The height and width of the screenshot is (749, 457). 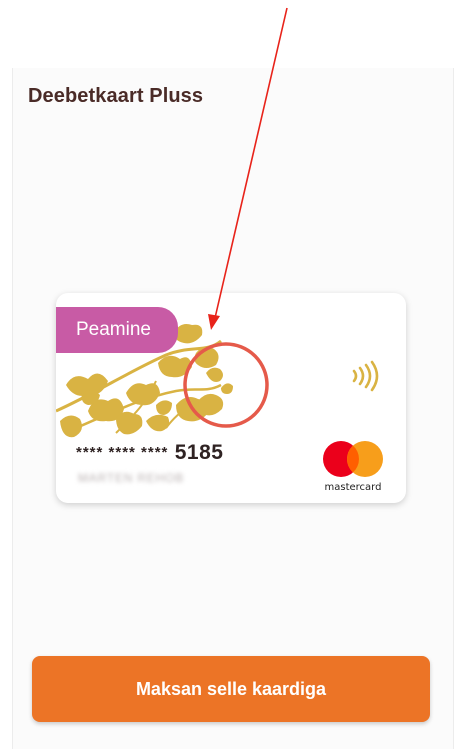 I want to click on mastercard-logo: mastercard, so click(x=353, y=468).